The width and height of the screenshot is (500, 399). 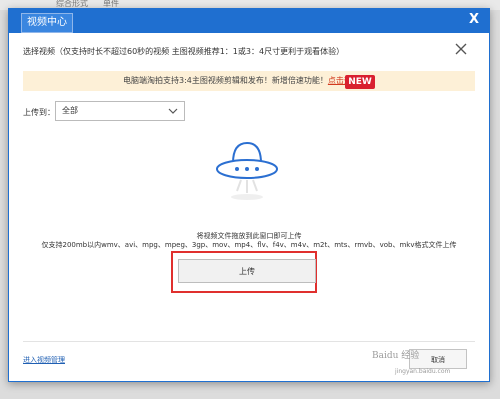 I want to click on dialog-titlebar: 视频中心 X, so click(x=249, y=21).